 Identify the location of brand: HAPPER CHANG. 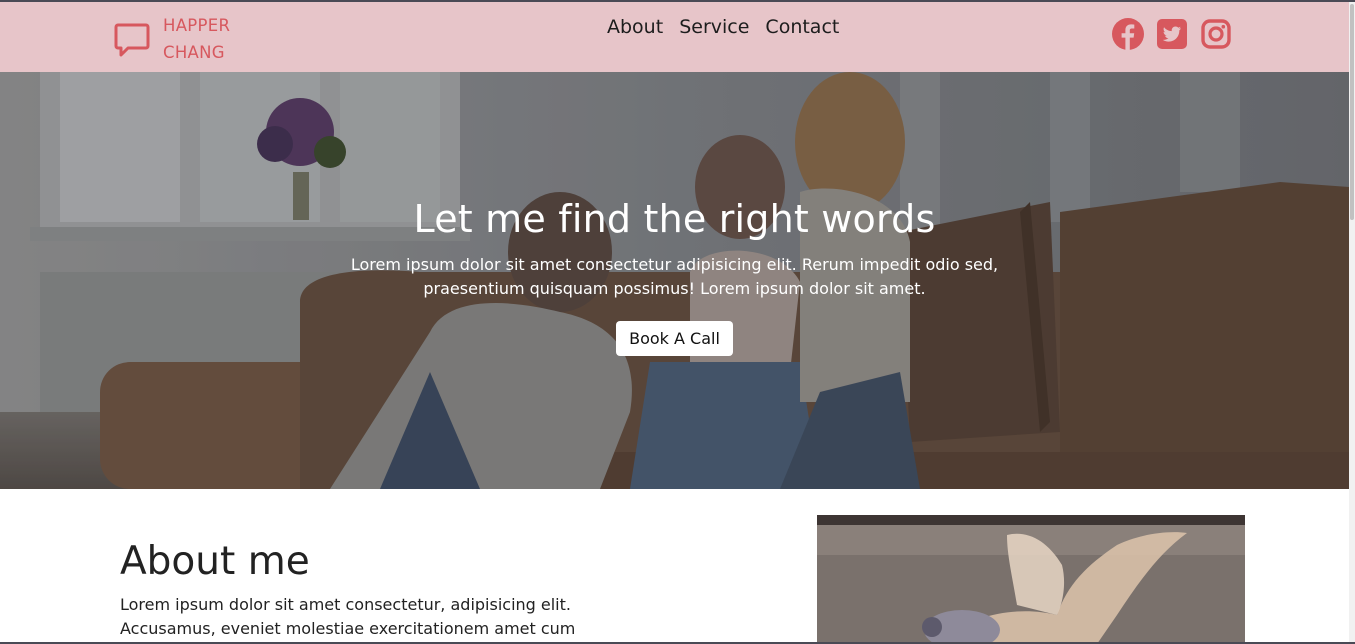
(171, 39).